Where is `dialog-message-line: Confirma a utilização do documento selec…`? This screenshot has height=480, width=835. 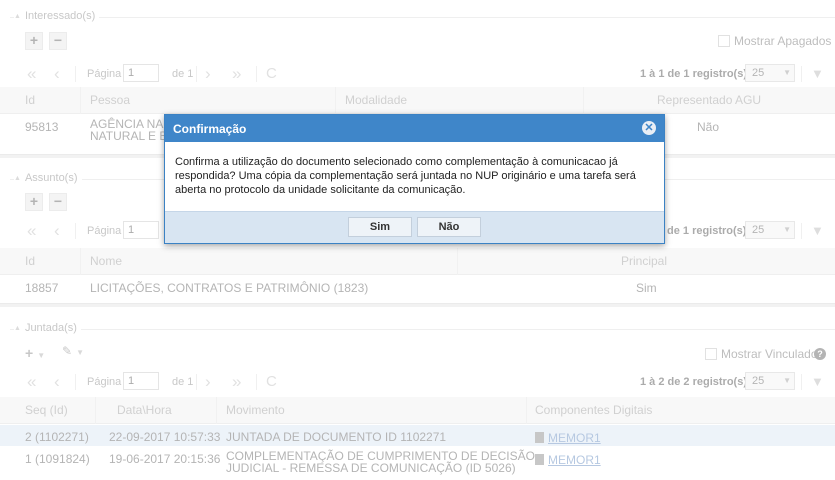 dialog-message-line: Confirma a utilização do documento selec… is located at coordinates (396, 162).